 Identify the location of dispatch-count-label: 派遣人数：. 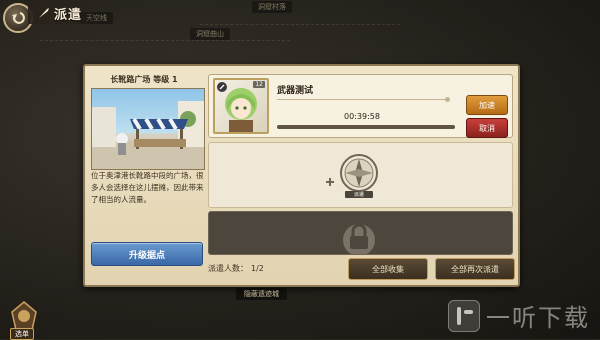
(228, 268).